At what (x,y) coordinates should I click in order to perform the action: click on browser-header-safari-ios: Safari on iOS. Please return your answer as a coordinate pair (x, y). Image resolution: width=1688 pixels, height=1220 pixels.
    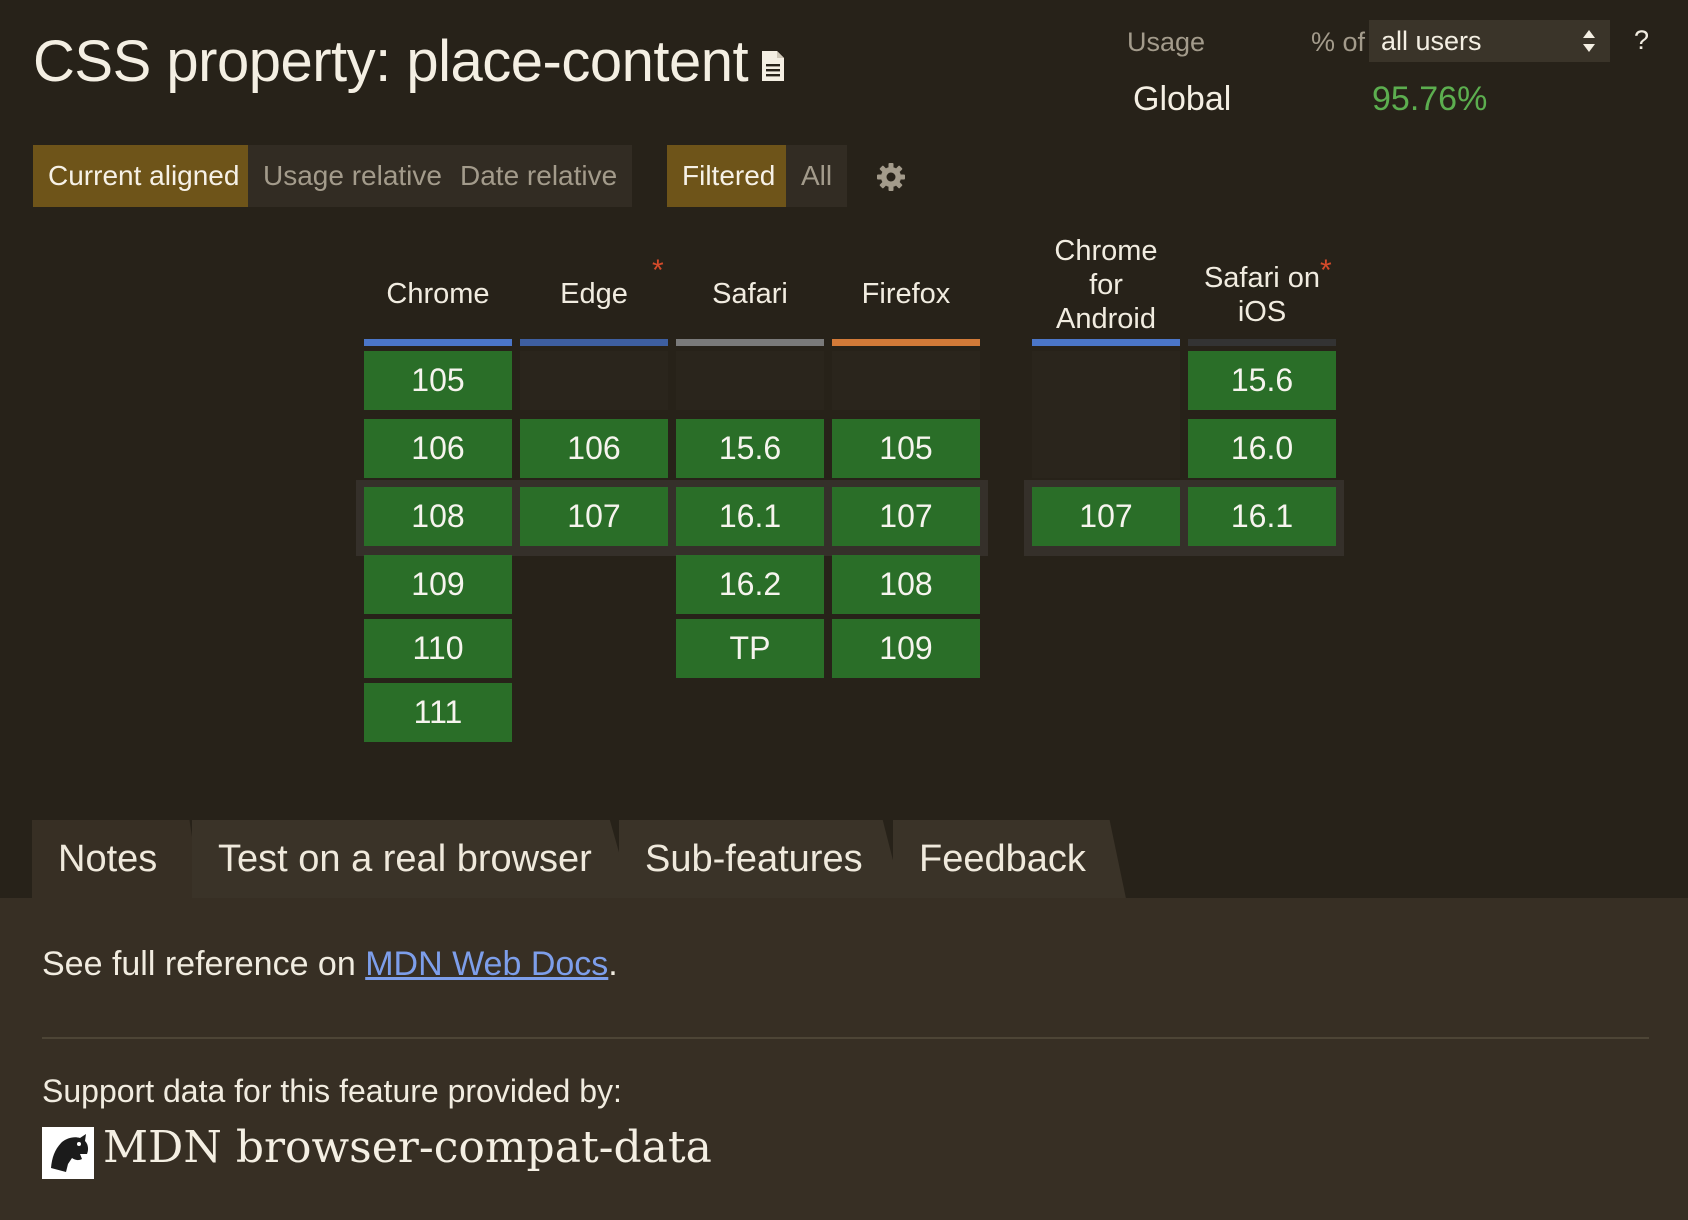
    Looking at the image, I should click on (1262, 295).